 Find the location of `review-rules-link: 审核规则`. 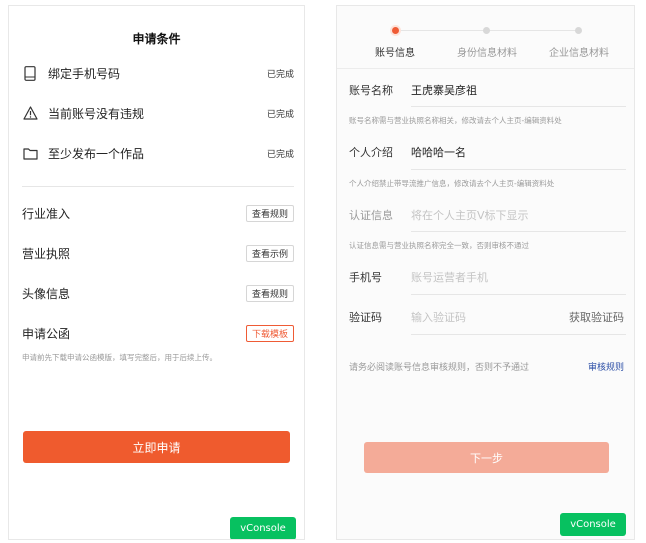

review-rules-link: 审核规则 is located at coordinates (606, 366).